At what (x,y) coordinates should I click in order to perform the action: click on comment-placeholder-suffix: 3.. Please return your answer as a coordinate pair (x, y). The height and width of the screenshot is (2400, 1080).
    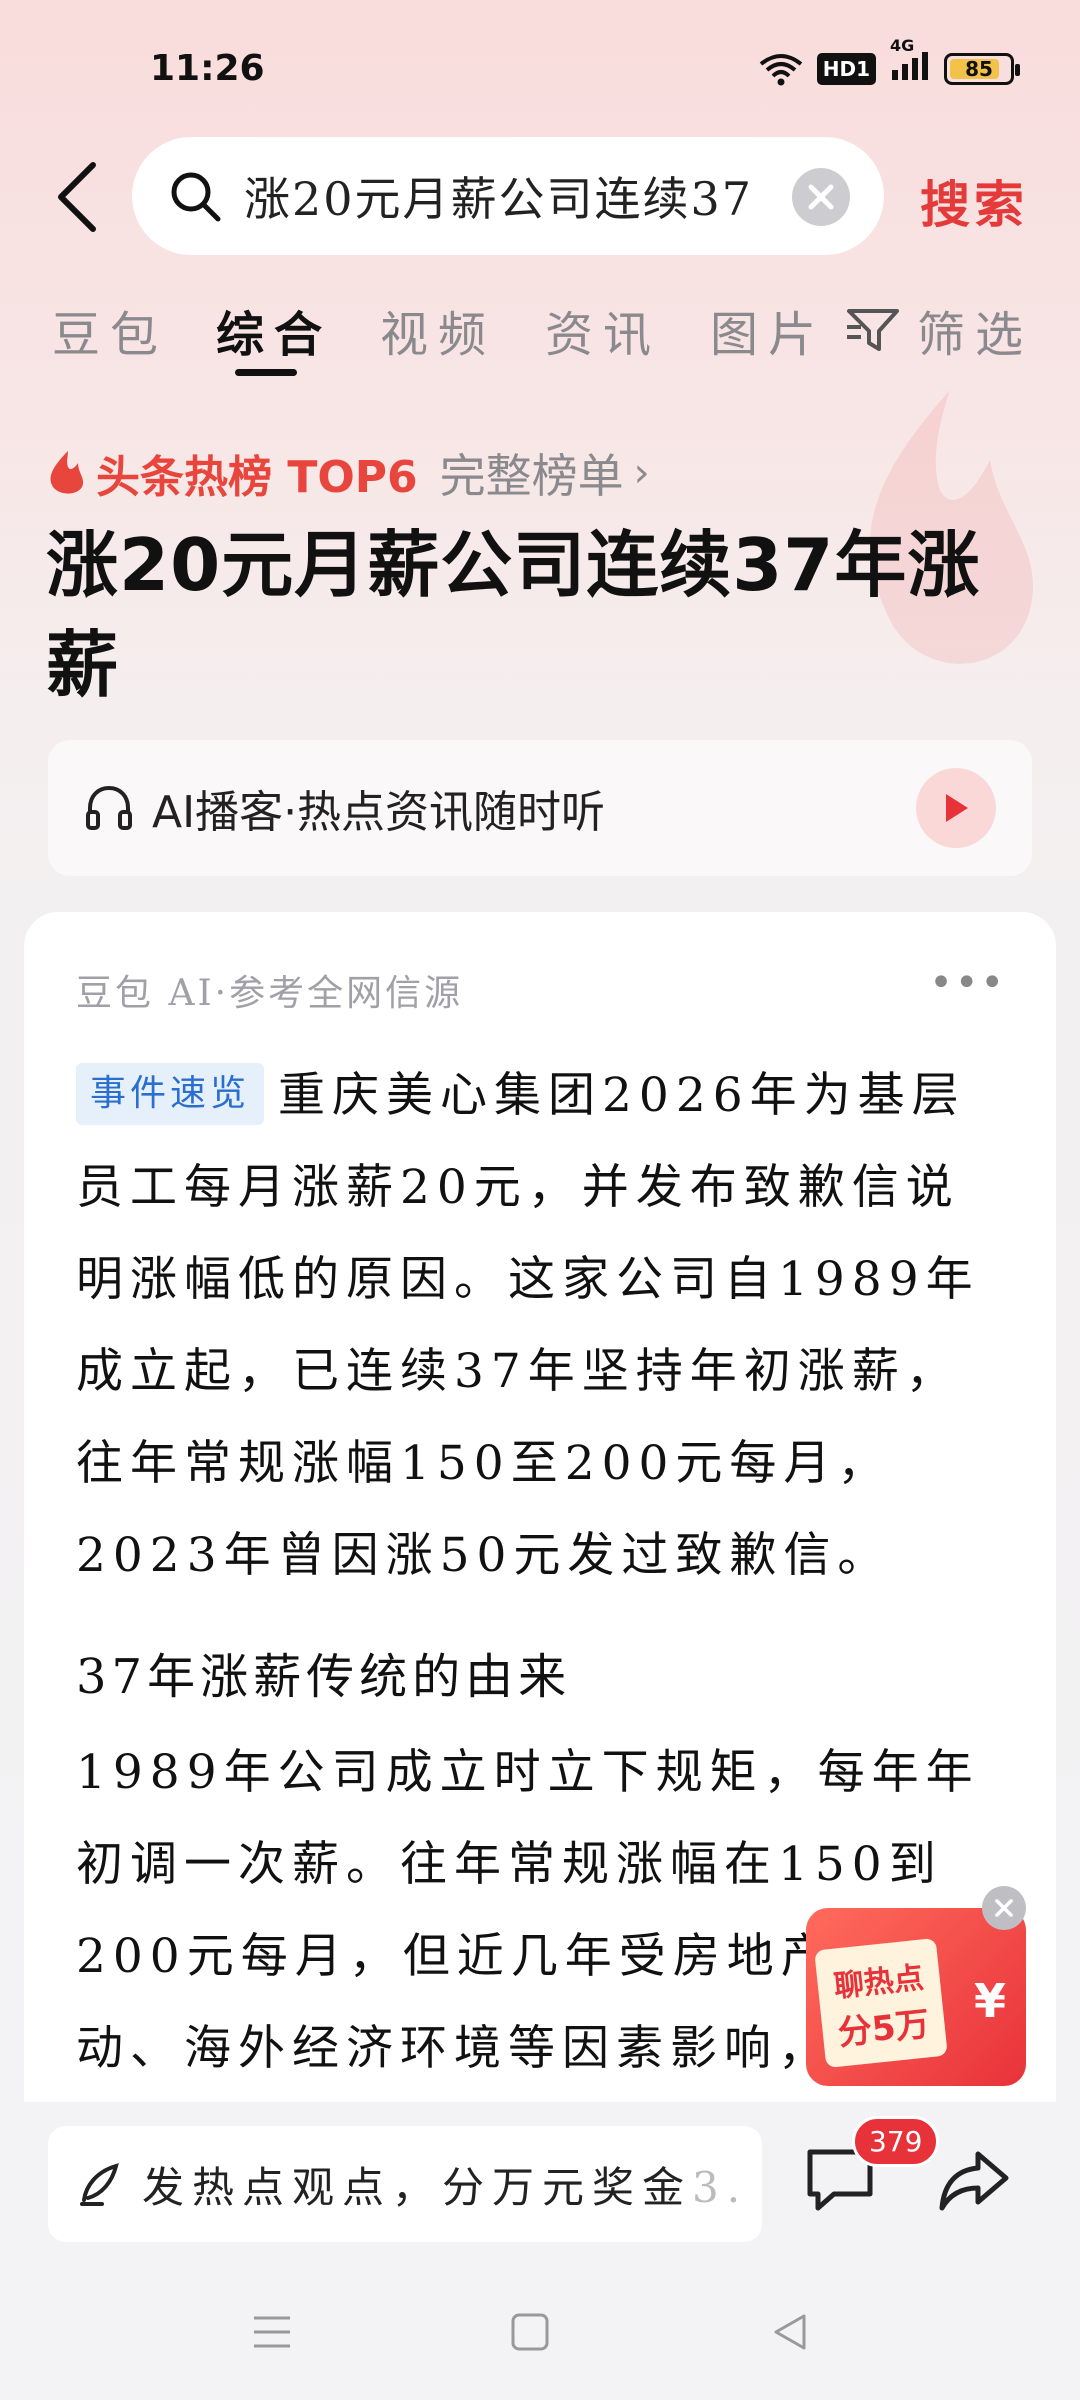
    Looking at the image, I should click on (720, 2187).